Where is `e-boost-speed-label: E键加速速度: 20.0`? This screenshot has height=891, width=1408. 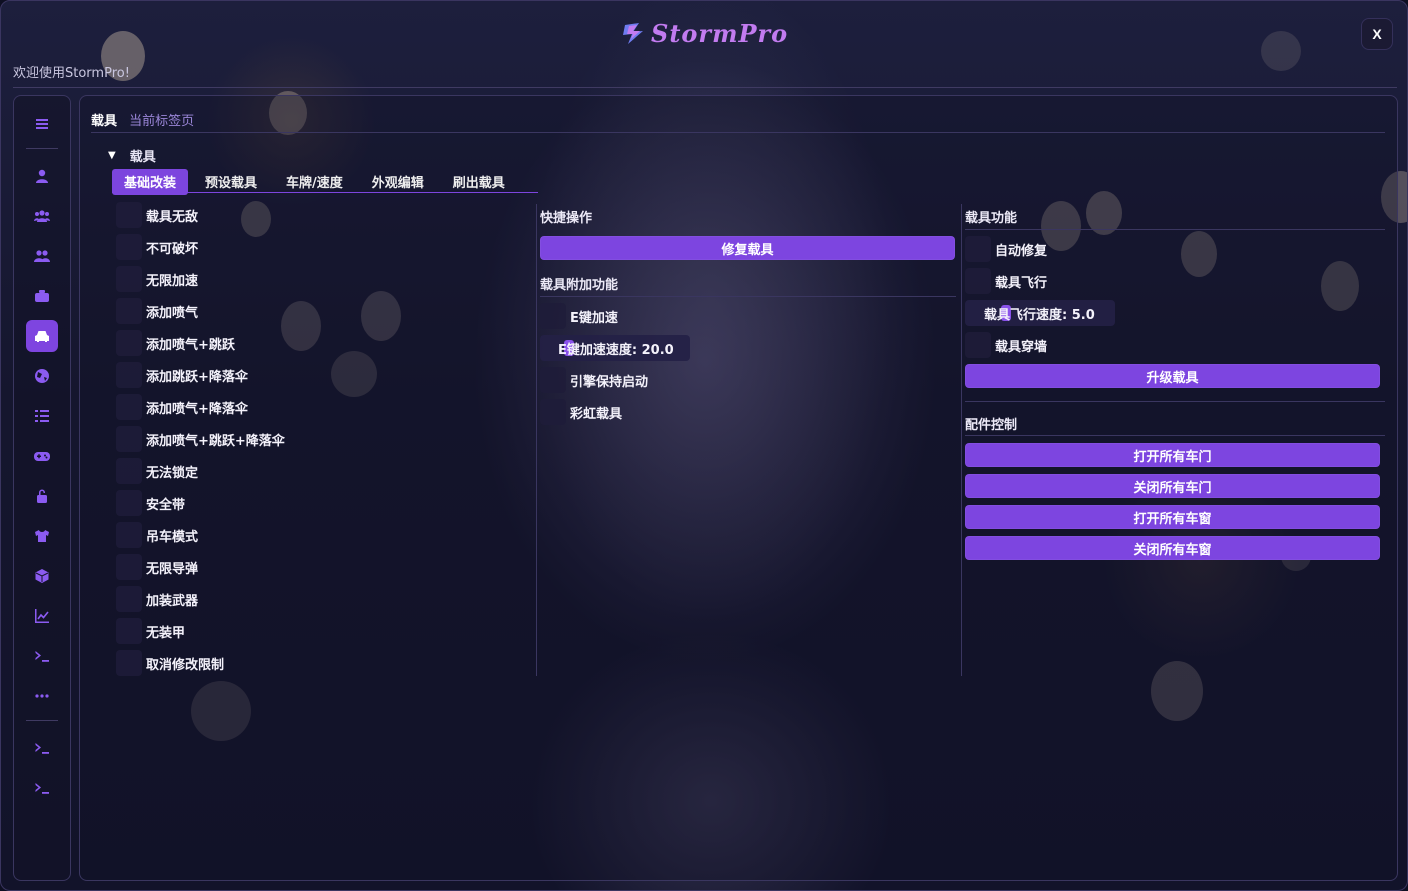 e-boost-speed-label: E键加速速度: 20.0 is located at coordinates (616, 350).